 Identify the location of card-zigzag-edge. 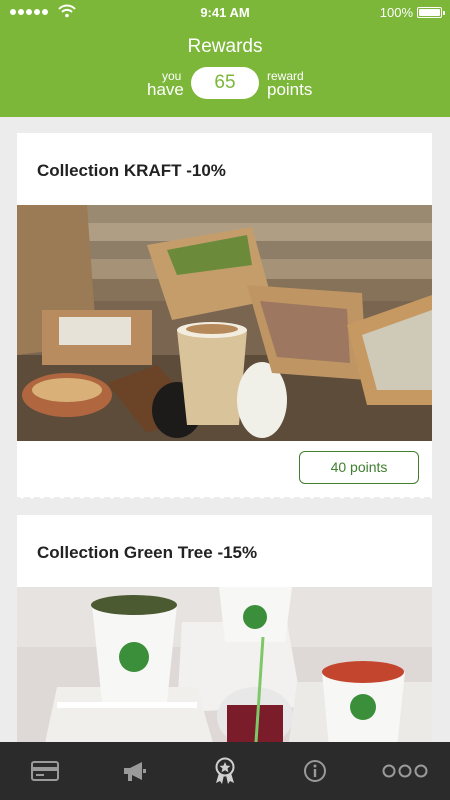
(224, 494).